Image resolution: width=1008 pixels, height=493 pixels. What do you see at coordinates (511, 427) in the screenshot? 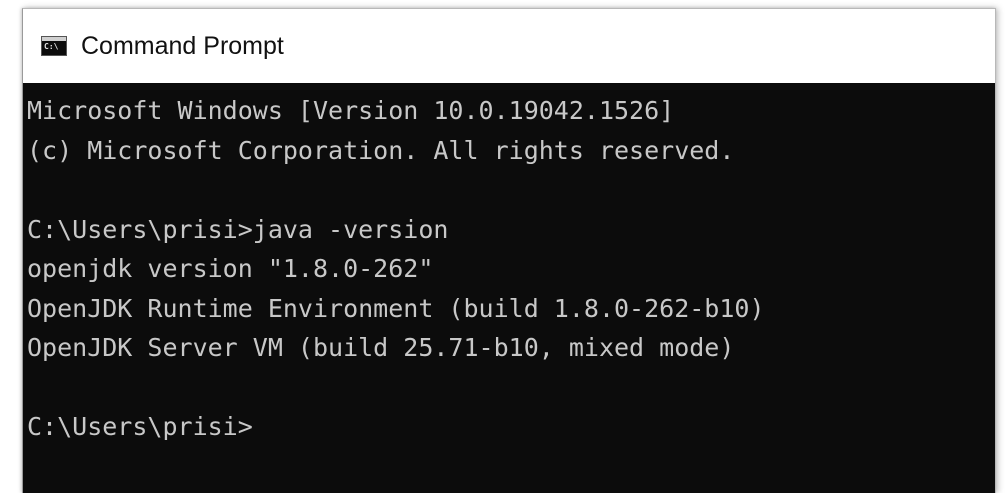
I see `command-prompt-line: C:\Users\prisi>` at bounding box center [511, 427].